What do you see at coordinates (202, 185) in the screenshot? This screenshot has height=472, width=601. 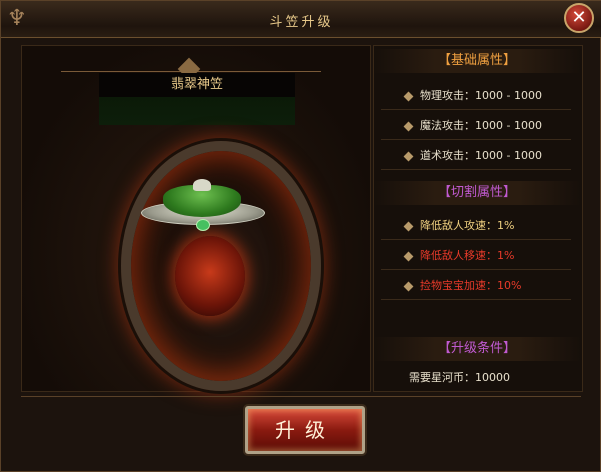 I see `hat-top` at bounding box center [202, 185].